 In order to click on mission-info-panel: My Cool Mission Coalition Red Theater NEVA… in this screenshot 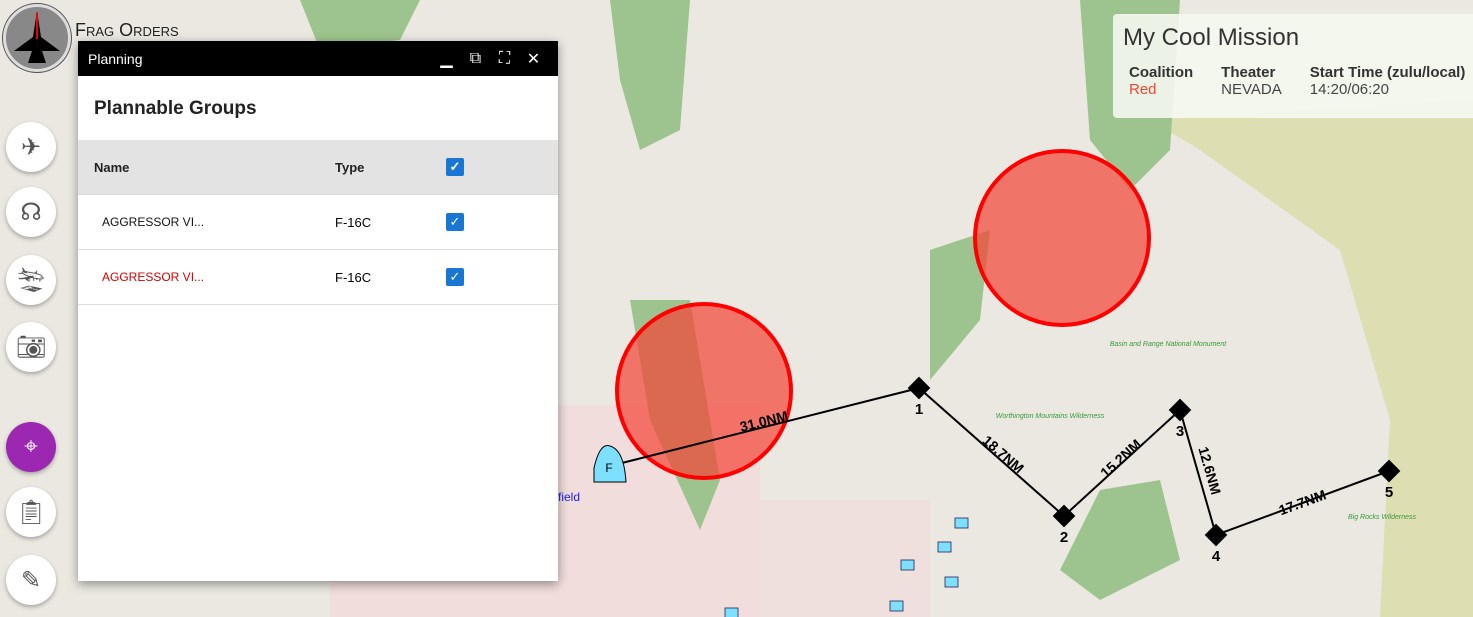, I will do `click(1293, 66)`.